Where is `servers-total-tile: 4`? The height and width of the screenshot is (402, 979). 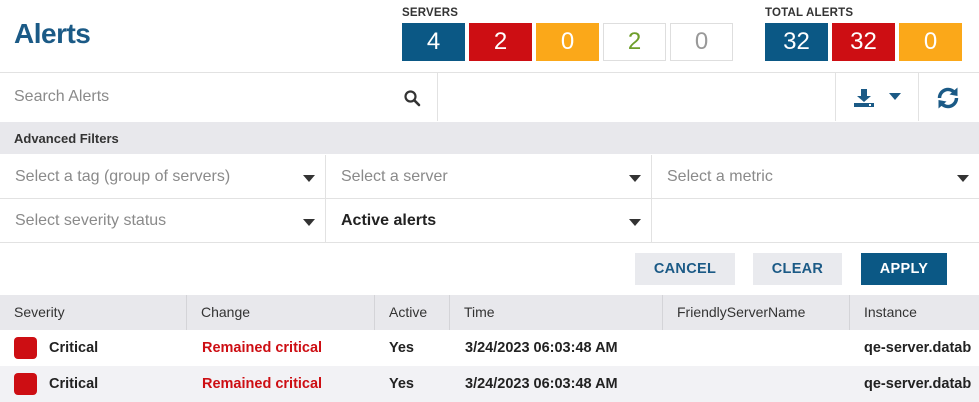 servers-total-tile: 4 is located at coordinates (433, 42).